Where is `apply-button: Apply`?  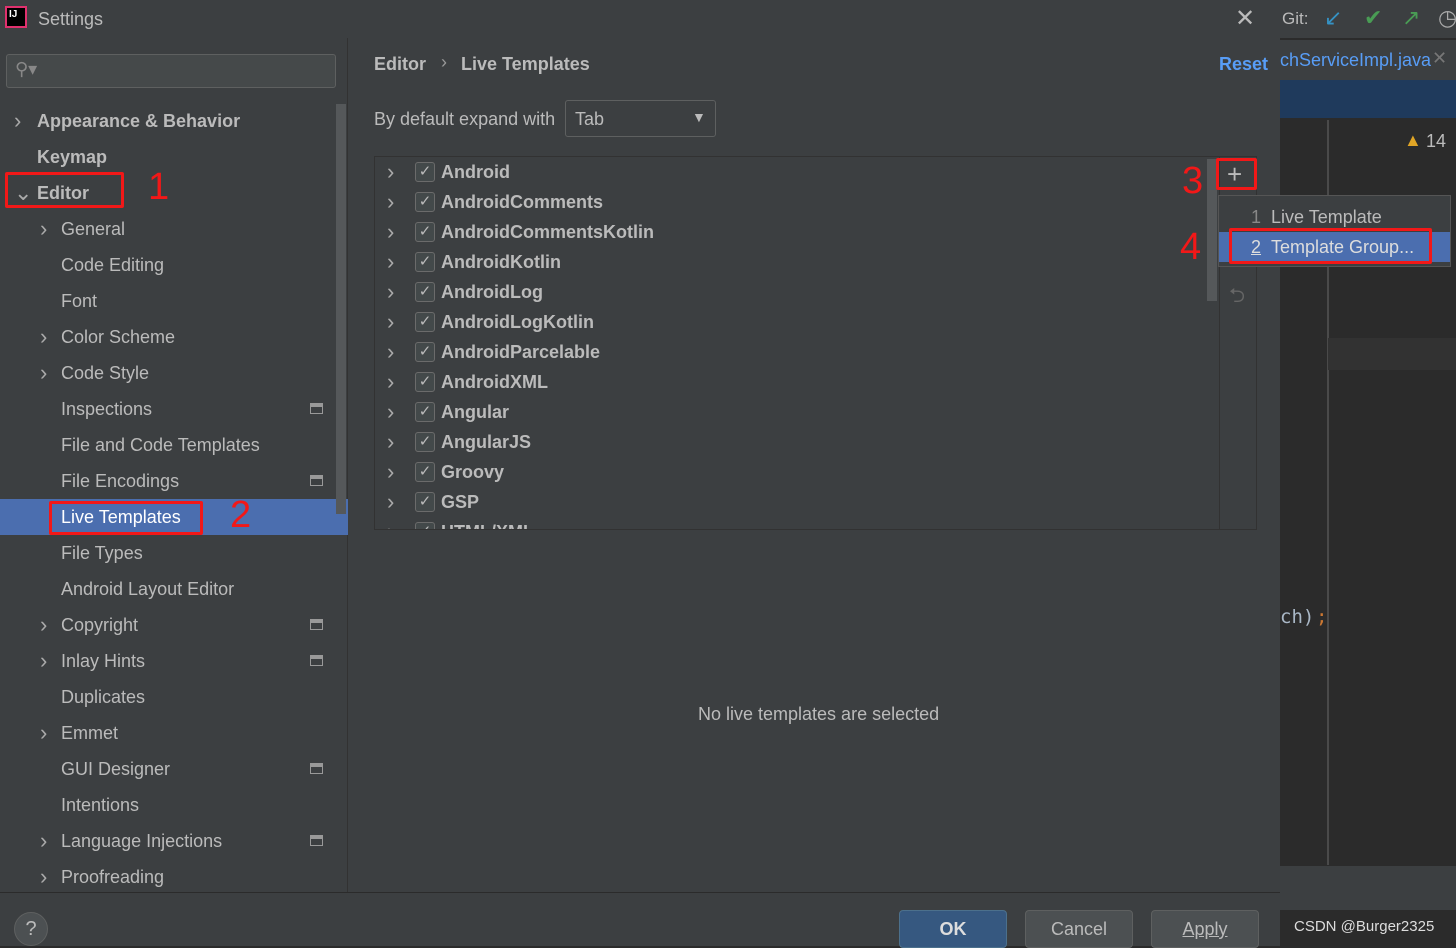
apply-button: Apply is located at coordinates (1205, 929).